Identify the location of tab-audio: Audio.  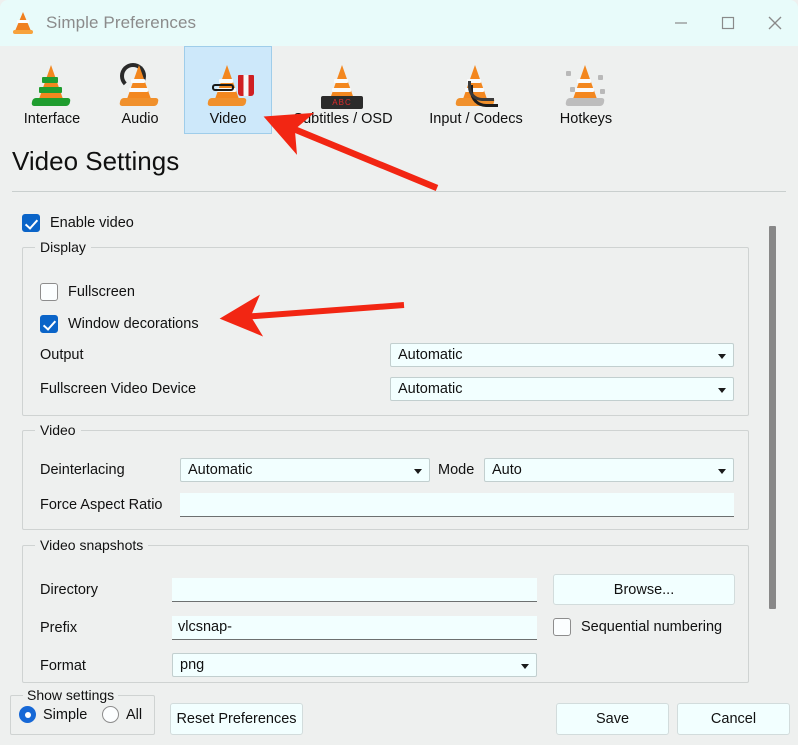
(140, 90).